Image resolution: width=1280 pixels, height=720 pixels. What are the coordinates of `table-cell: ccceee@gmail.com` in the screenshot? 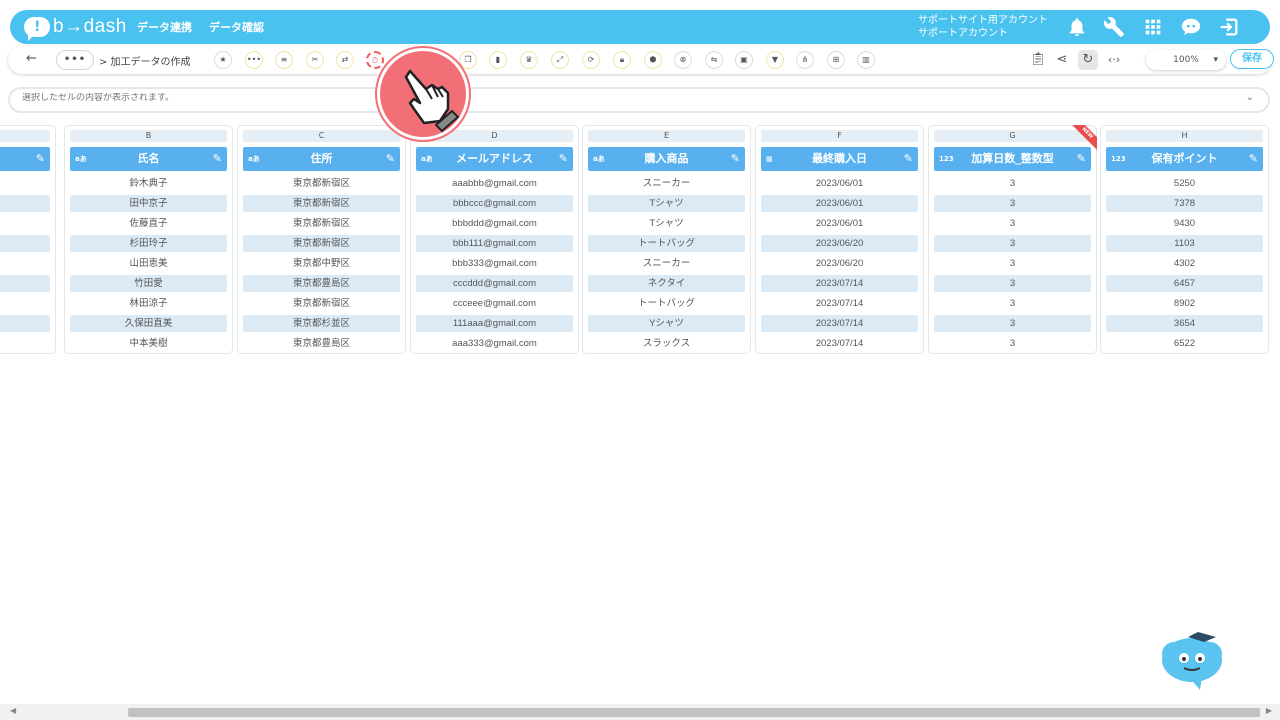 It's located at (494, 303).